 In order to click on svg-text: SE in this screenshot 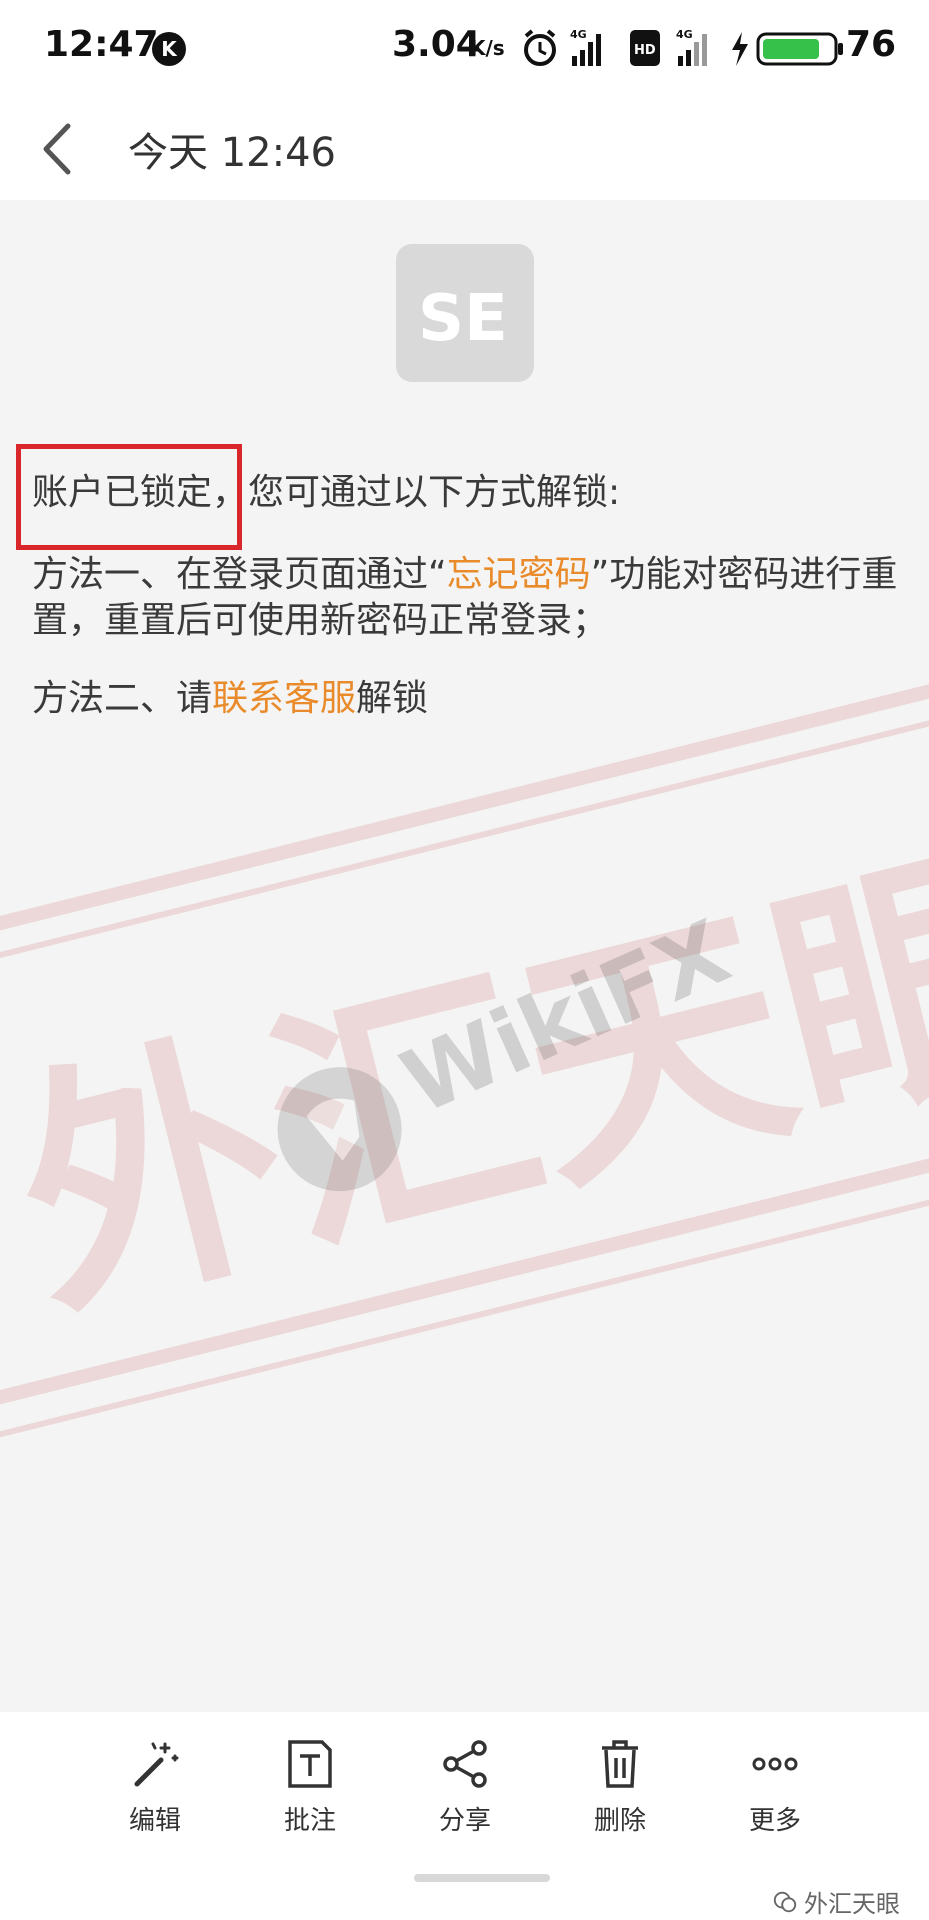, I will do `click(463, 319)`.